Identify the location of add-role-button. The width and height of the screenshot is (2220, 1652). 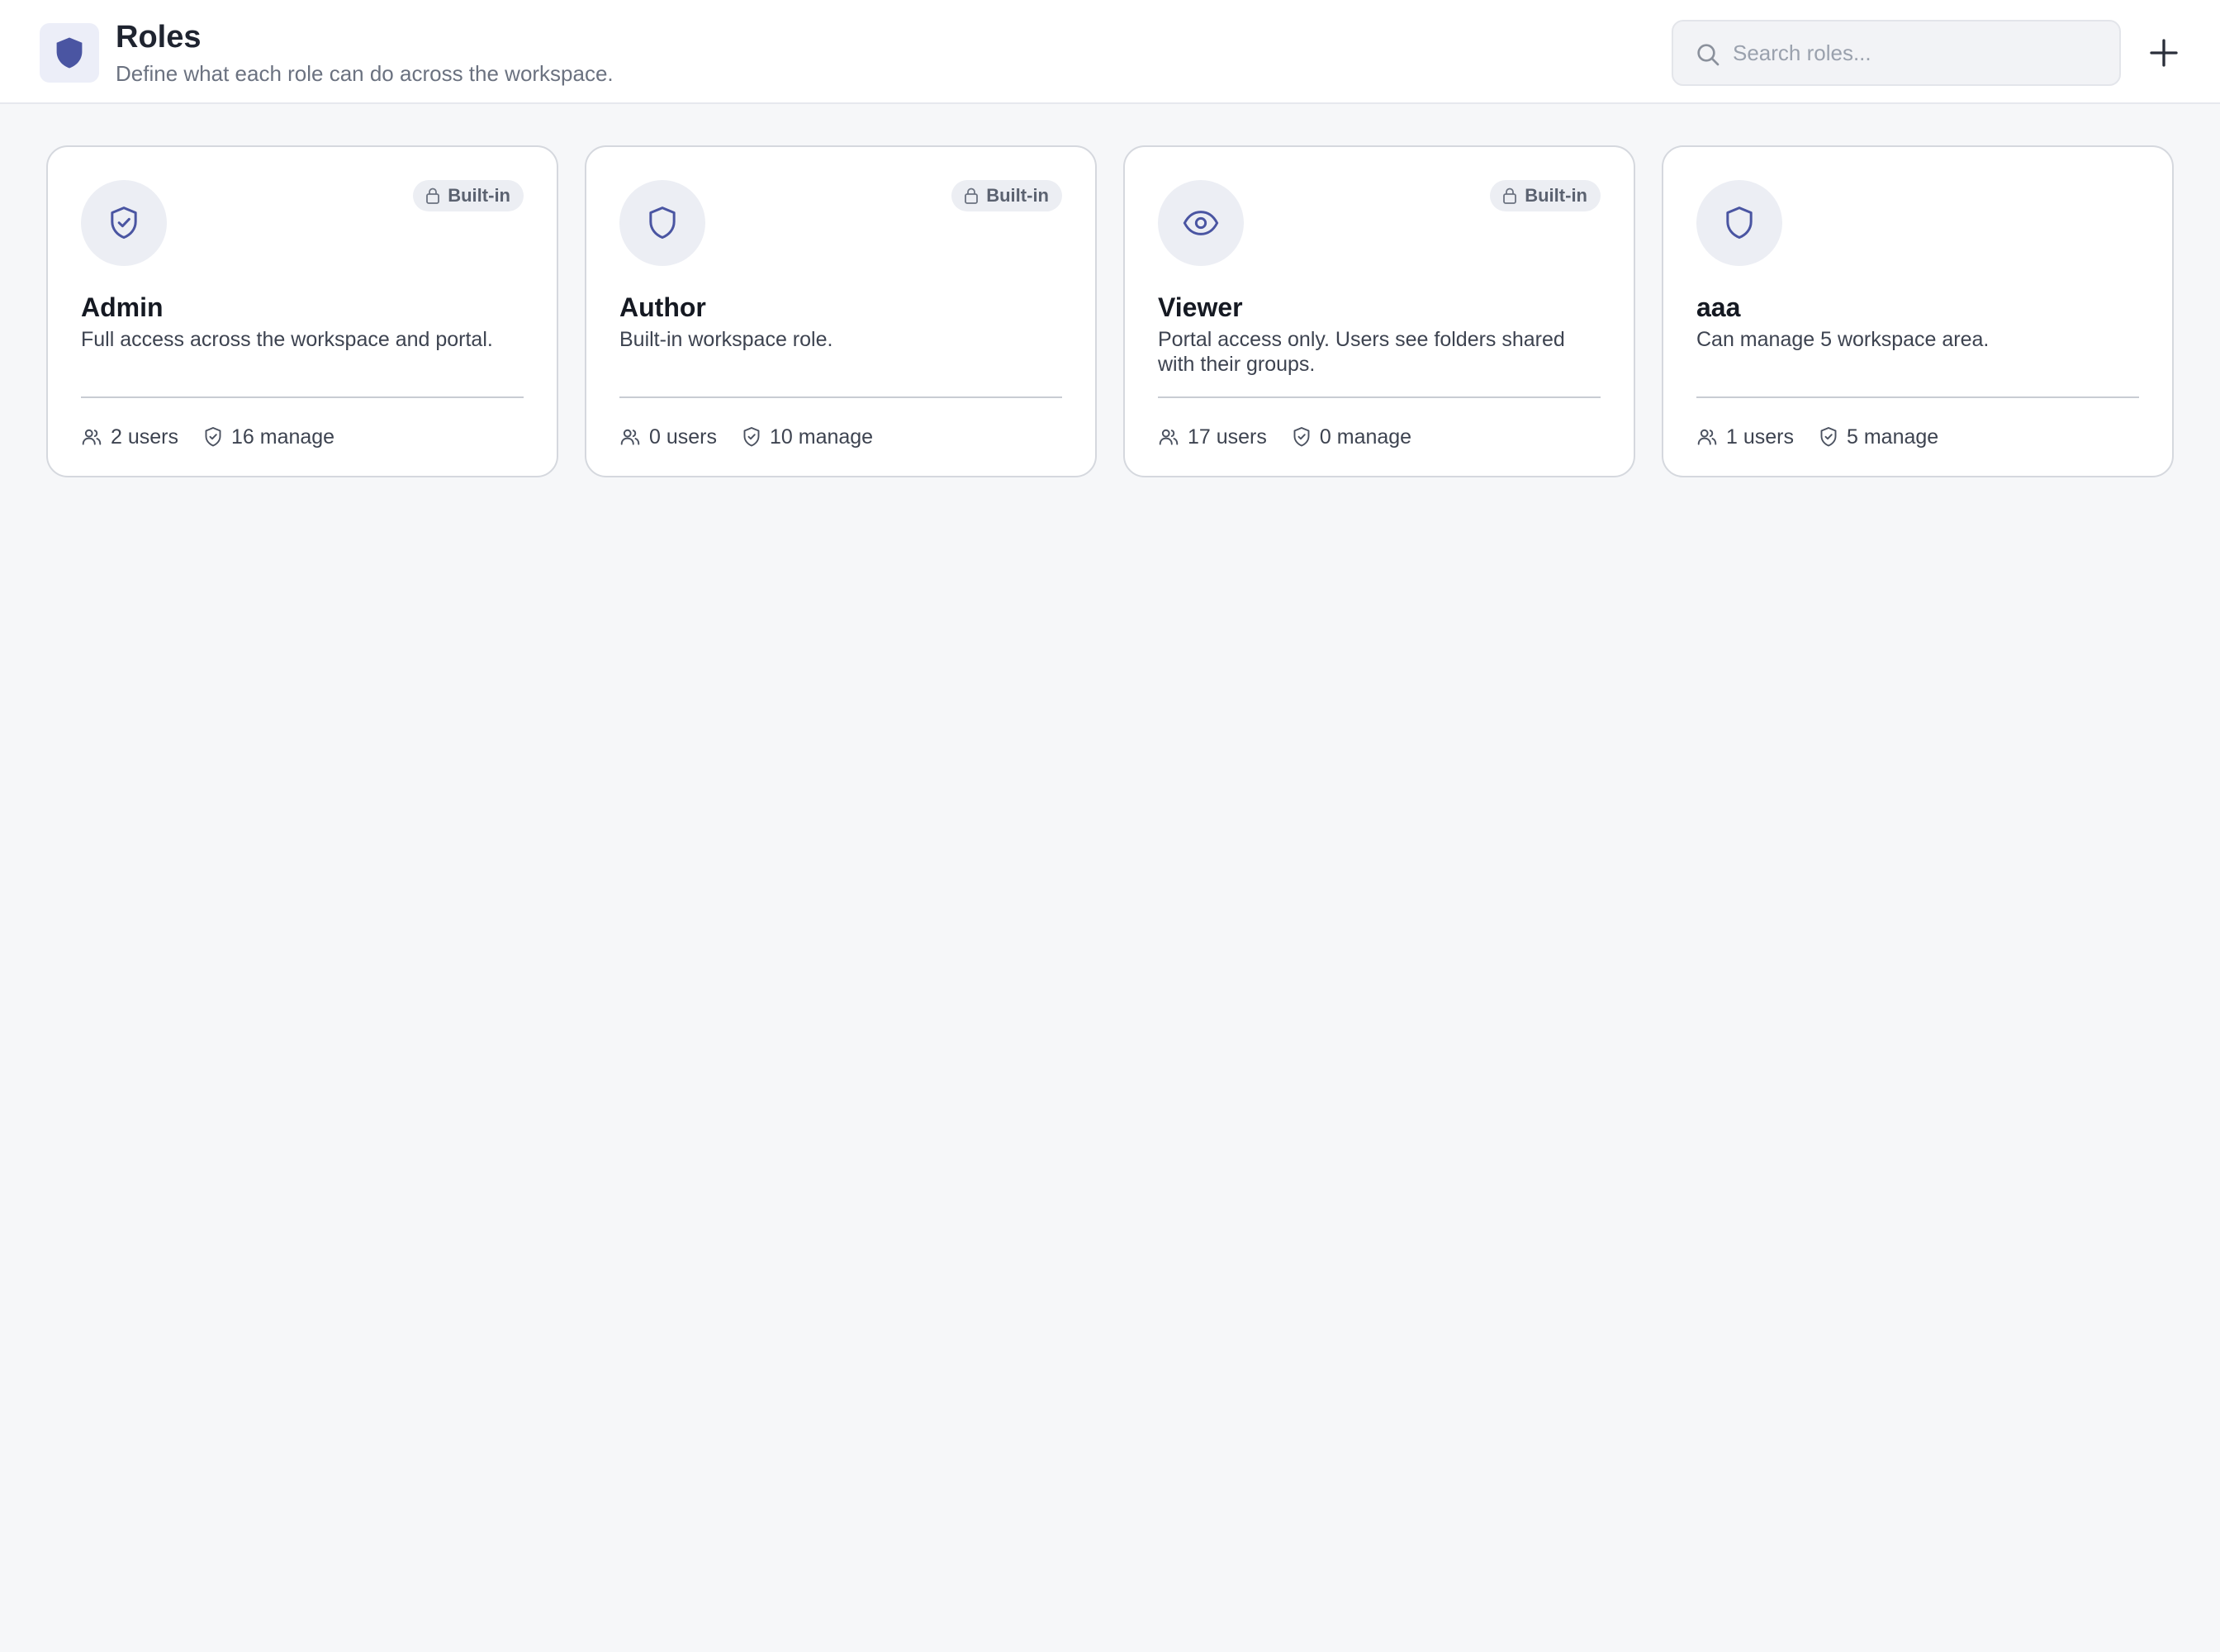
(2163, 52).